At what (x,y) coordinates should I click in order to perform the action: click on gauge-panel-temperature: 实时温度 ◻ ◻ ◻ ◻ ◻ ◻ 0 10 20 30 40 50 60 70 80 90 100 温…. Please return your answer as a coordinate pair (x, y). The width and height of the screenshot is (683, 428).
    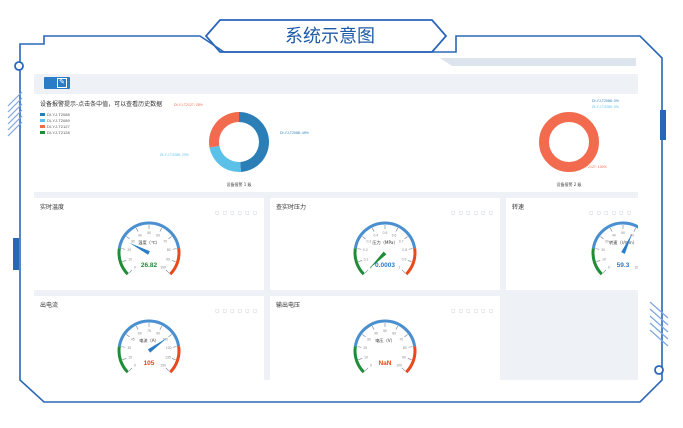
    Looking at the image, I should click on (149, 244).